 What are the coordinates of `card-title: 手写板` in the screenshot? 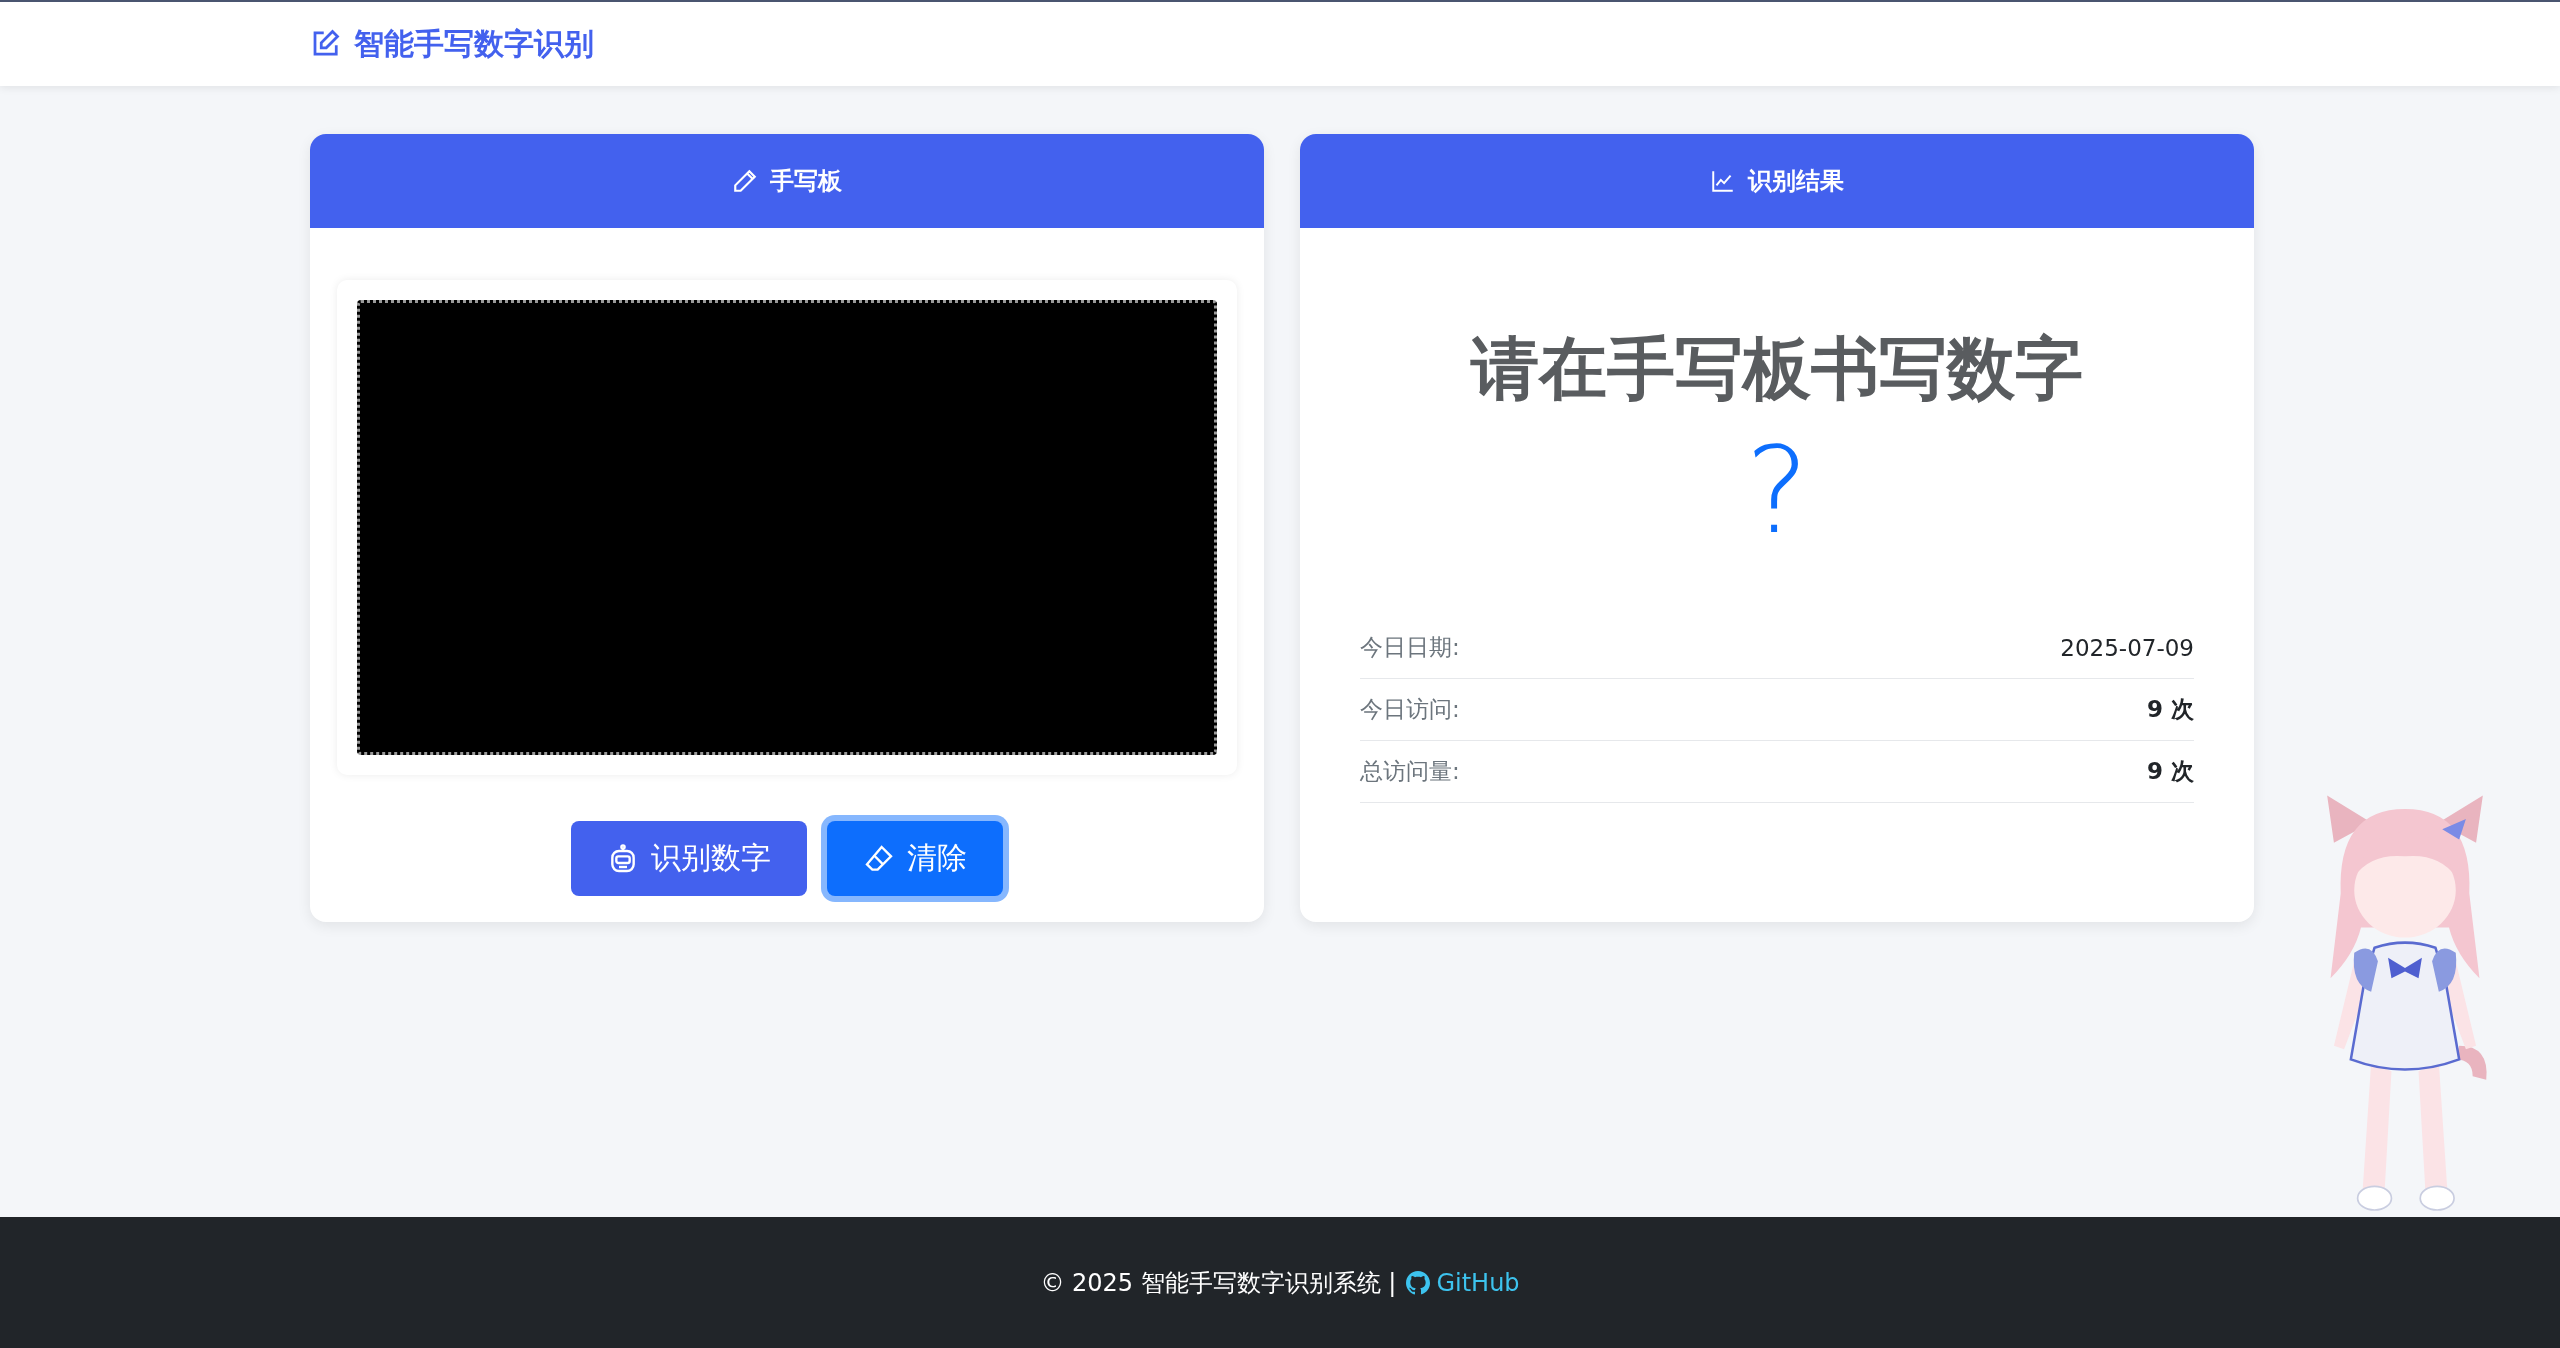 It's located at (806, 181).